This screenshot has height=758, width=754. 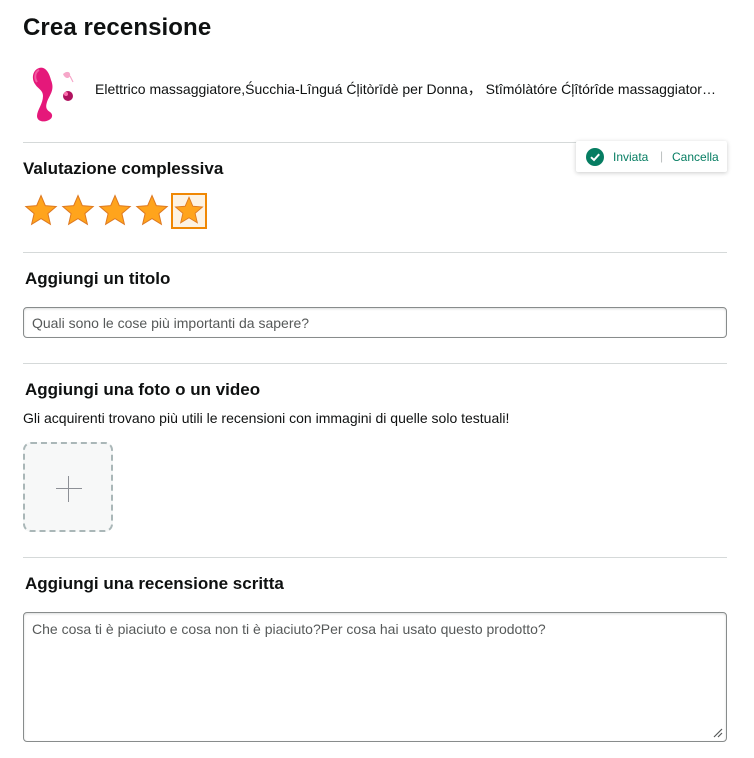 What do you see at coordinates (152, 211) in the screenshot?
I see `star-4-icon` at bounding box center [152, 211].